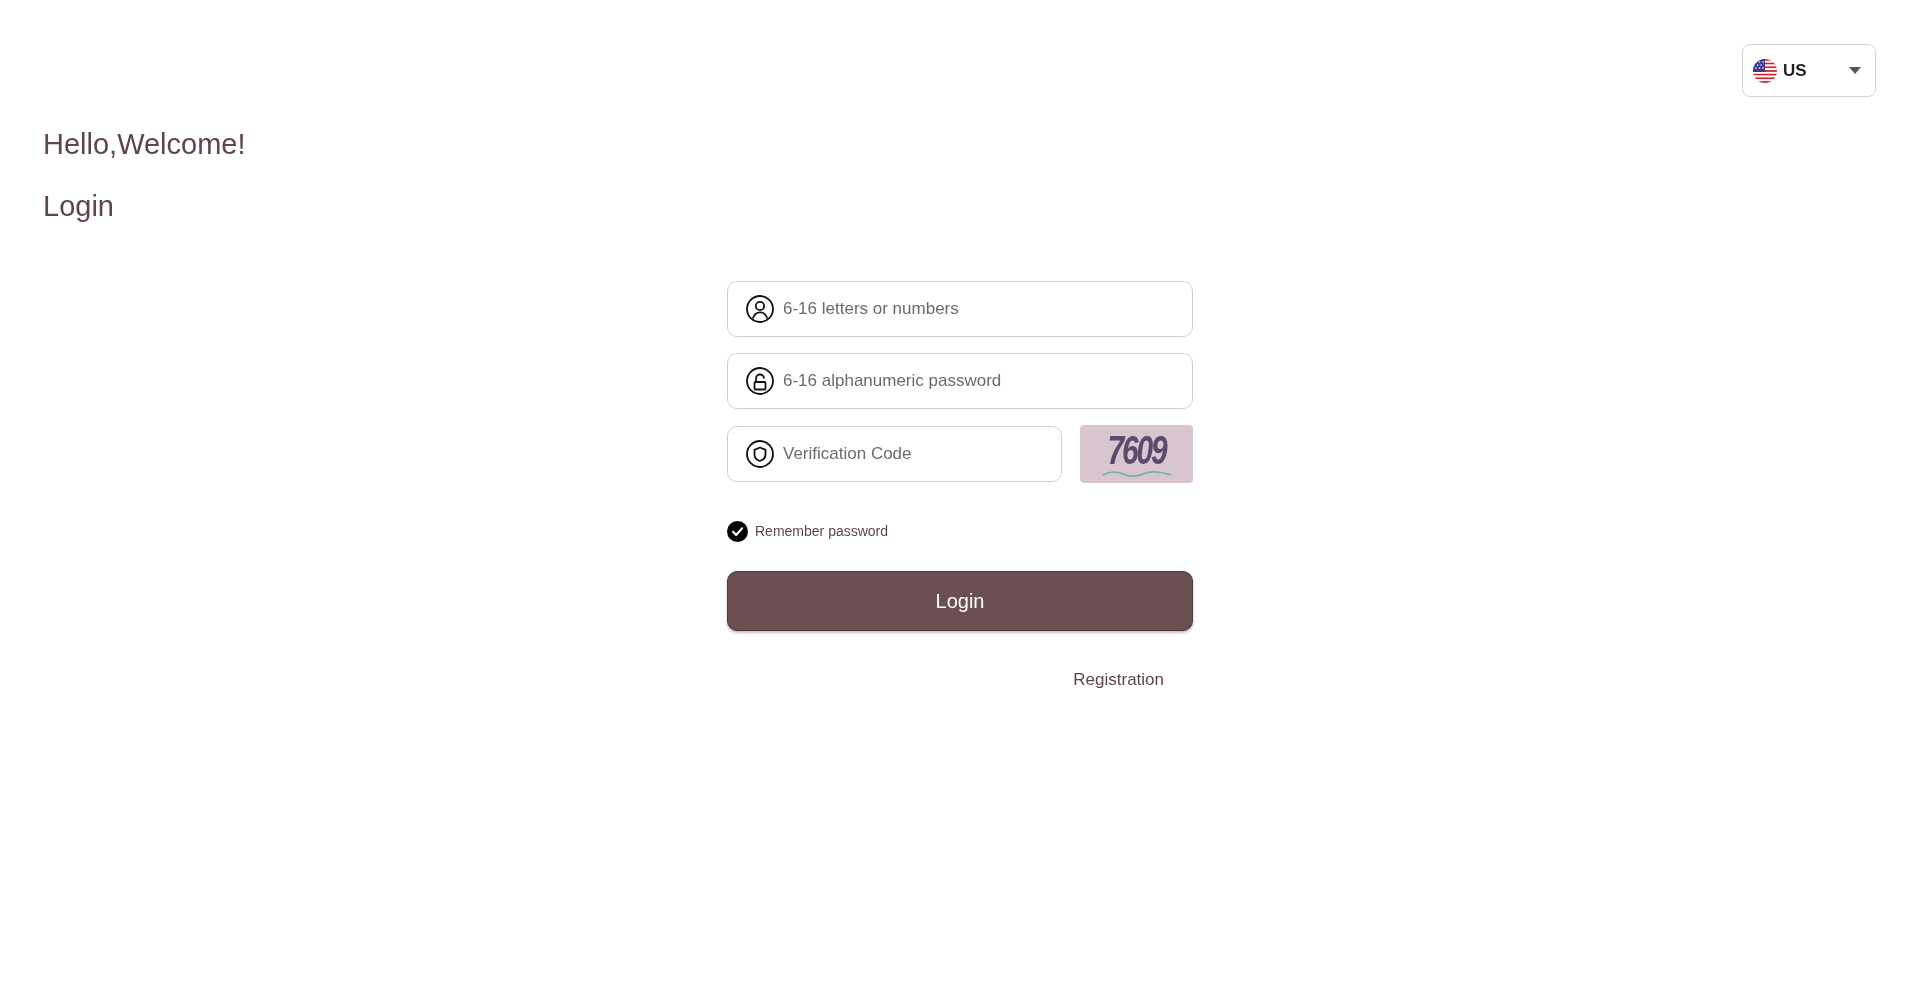 The width and height of the screenshot is (1920, 993). What do you see at coordinates (144, 144) in the screenshot?
I see `greeting-heading: Hello,Welcome!` at bounding box center [144, 144].